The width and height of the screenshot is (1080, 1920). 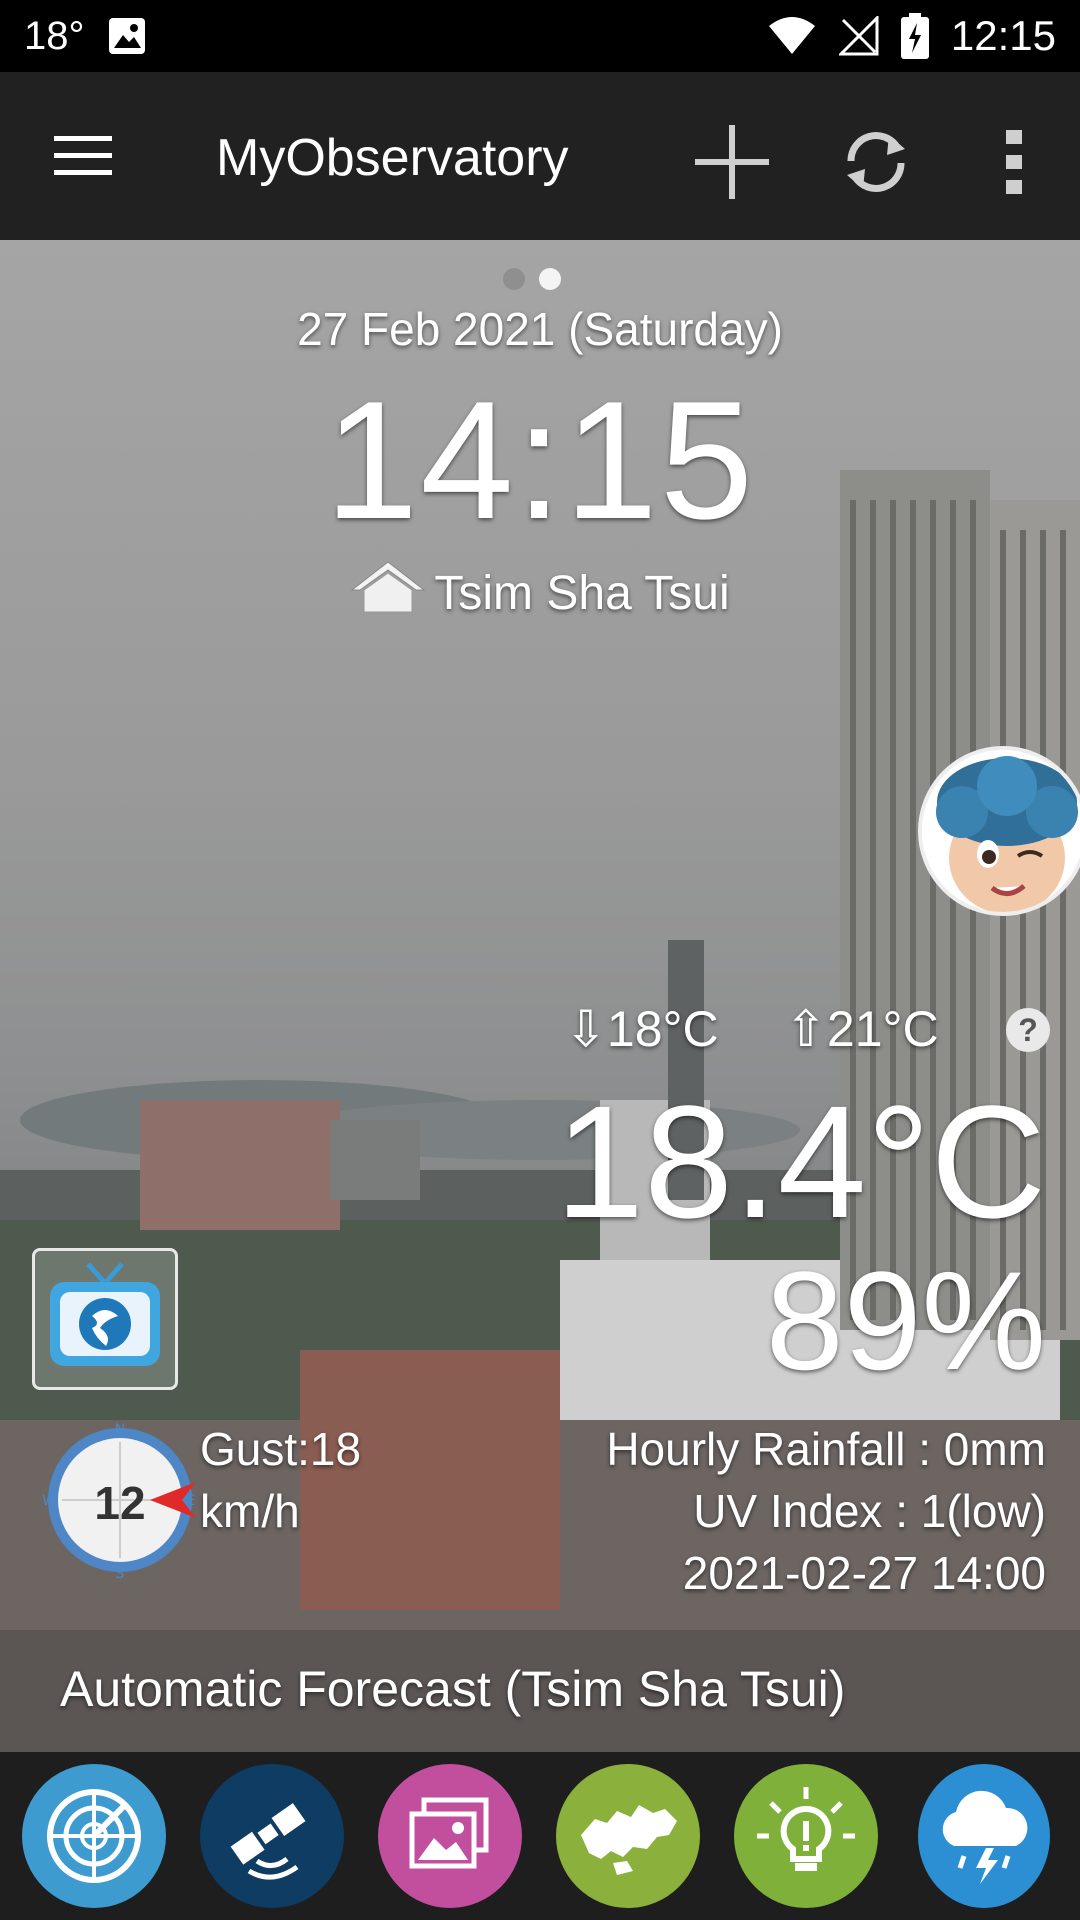 I want to click on status-bar: 18° 12:15, so click(x=540, y=36).